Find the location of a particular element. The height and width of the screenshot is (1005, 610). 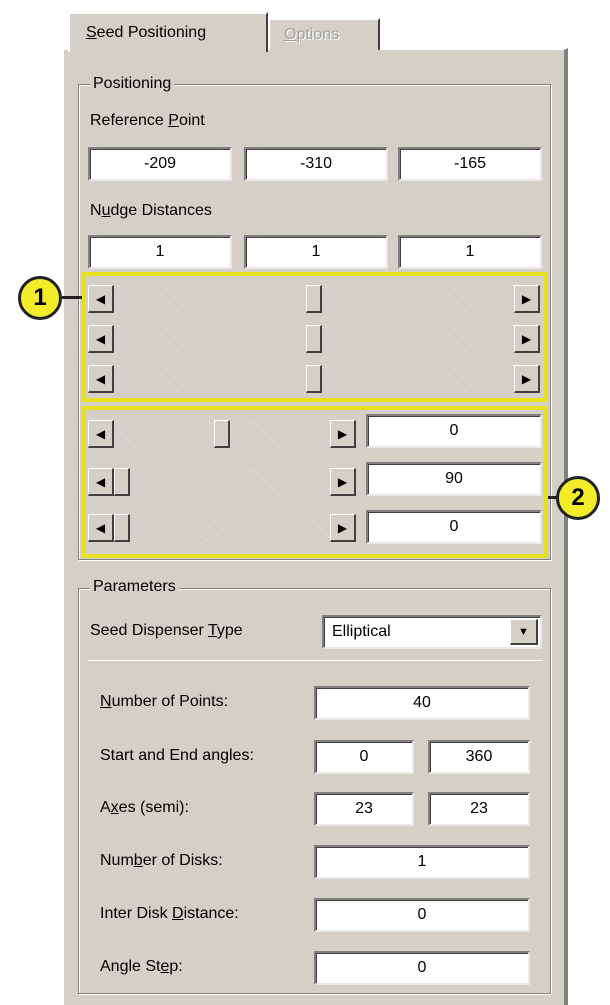

position-z-slider: ◀ ▶ is located at coordinates (314, 379).